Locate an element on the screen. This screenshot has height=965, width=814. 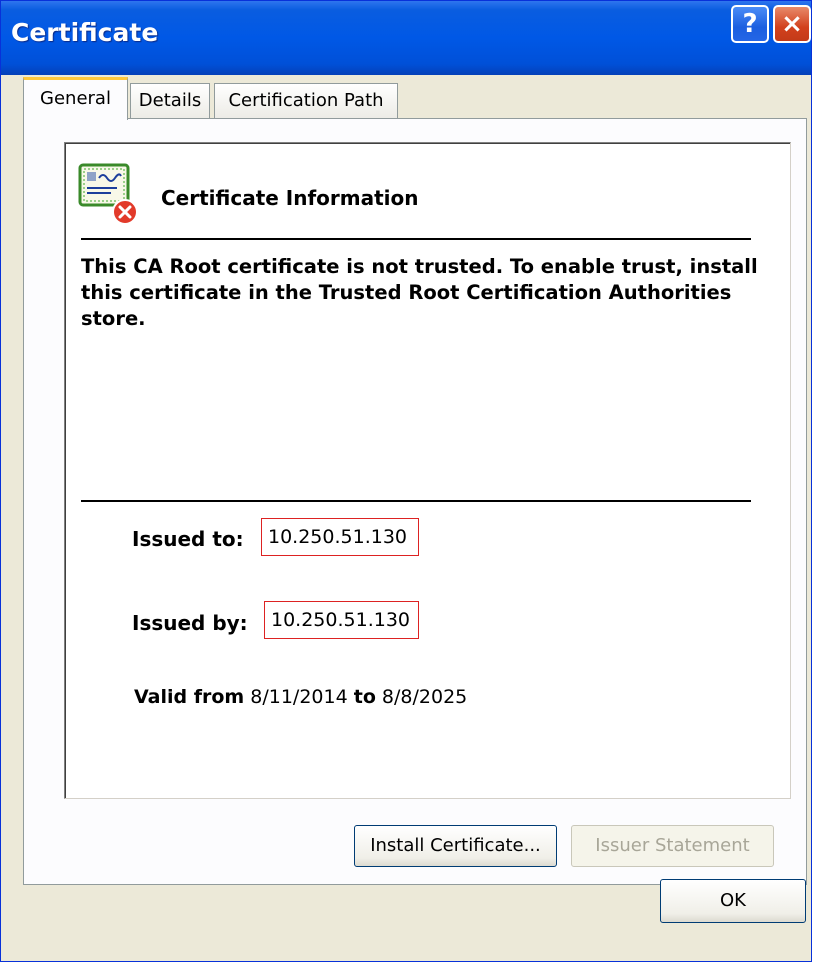
validity-period: Valid from 8/11/2014 to 8/8/2025 is located at coordinates (300, 697).